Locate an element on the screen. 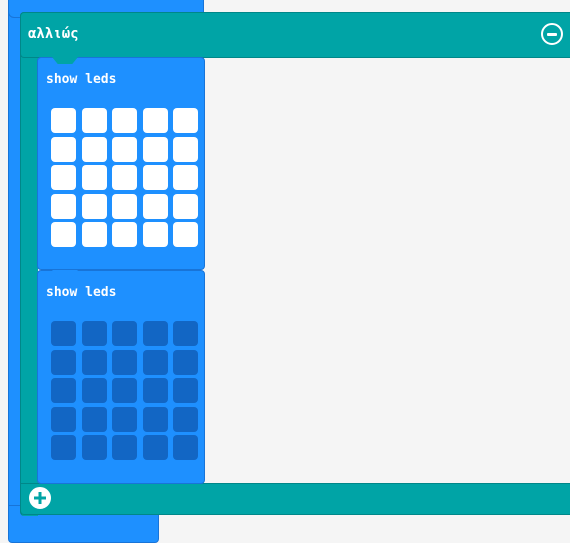  else-label: αλλιώς is located at coordinates (53, 34).